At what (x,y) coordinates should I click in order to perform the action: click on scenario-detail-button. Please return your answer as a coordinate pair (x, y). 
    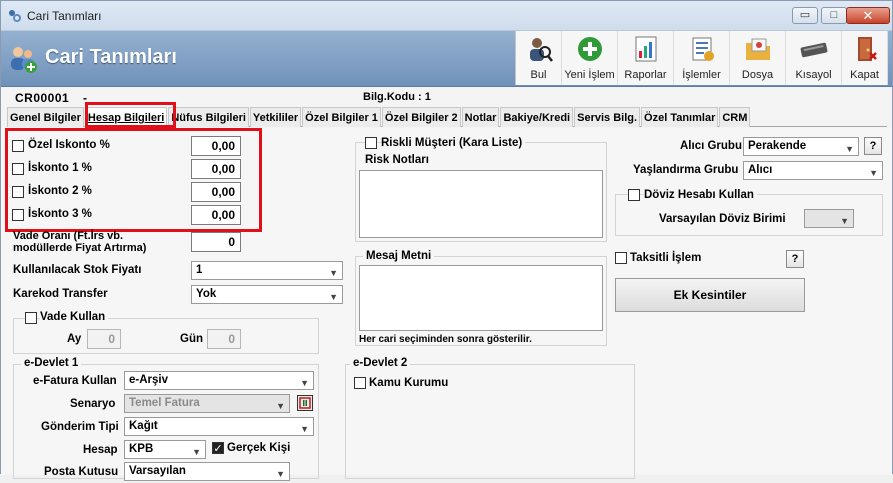
    Looking at the image, I should click on (305, 403).